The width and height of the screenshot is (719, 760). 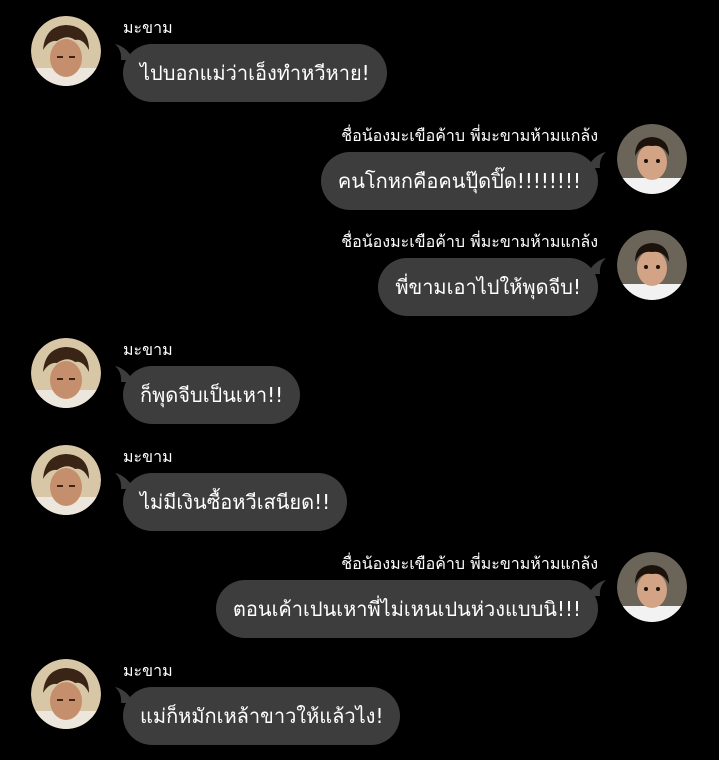 What do you see at coordinates (212, 395) in the screenshot?
I see `message-bubble: ก็พุดจีบเป็นเหา!!` at bounding box center [212, 395].